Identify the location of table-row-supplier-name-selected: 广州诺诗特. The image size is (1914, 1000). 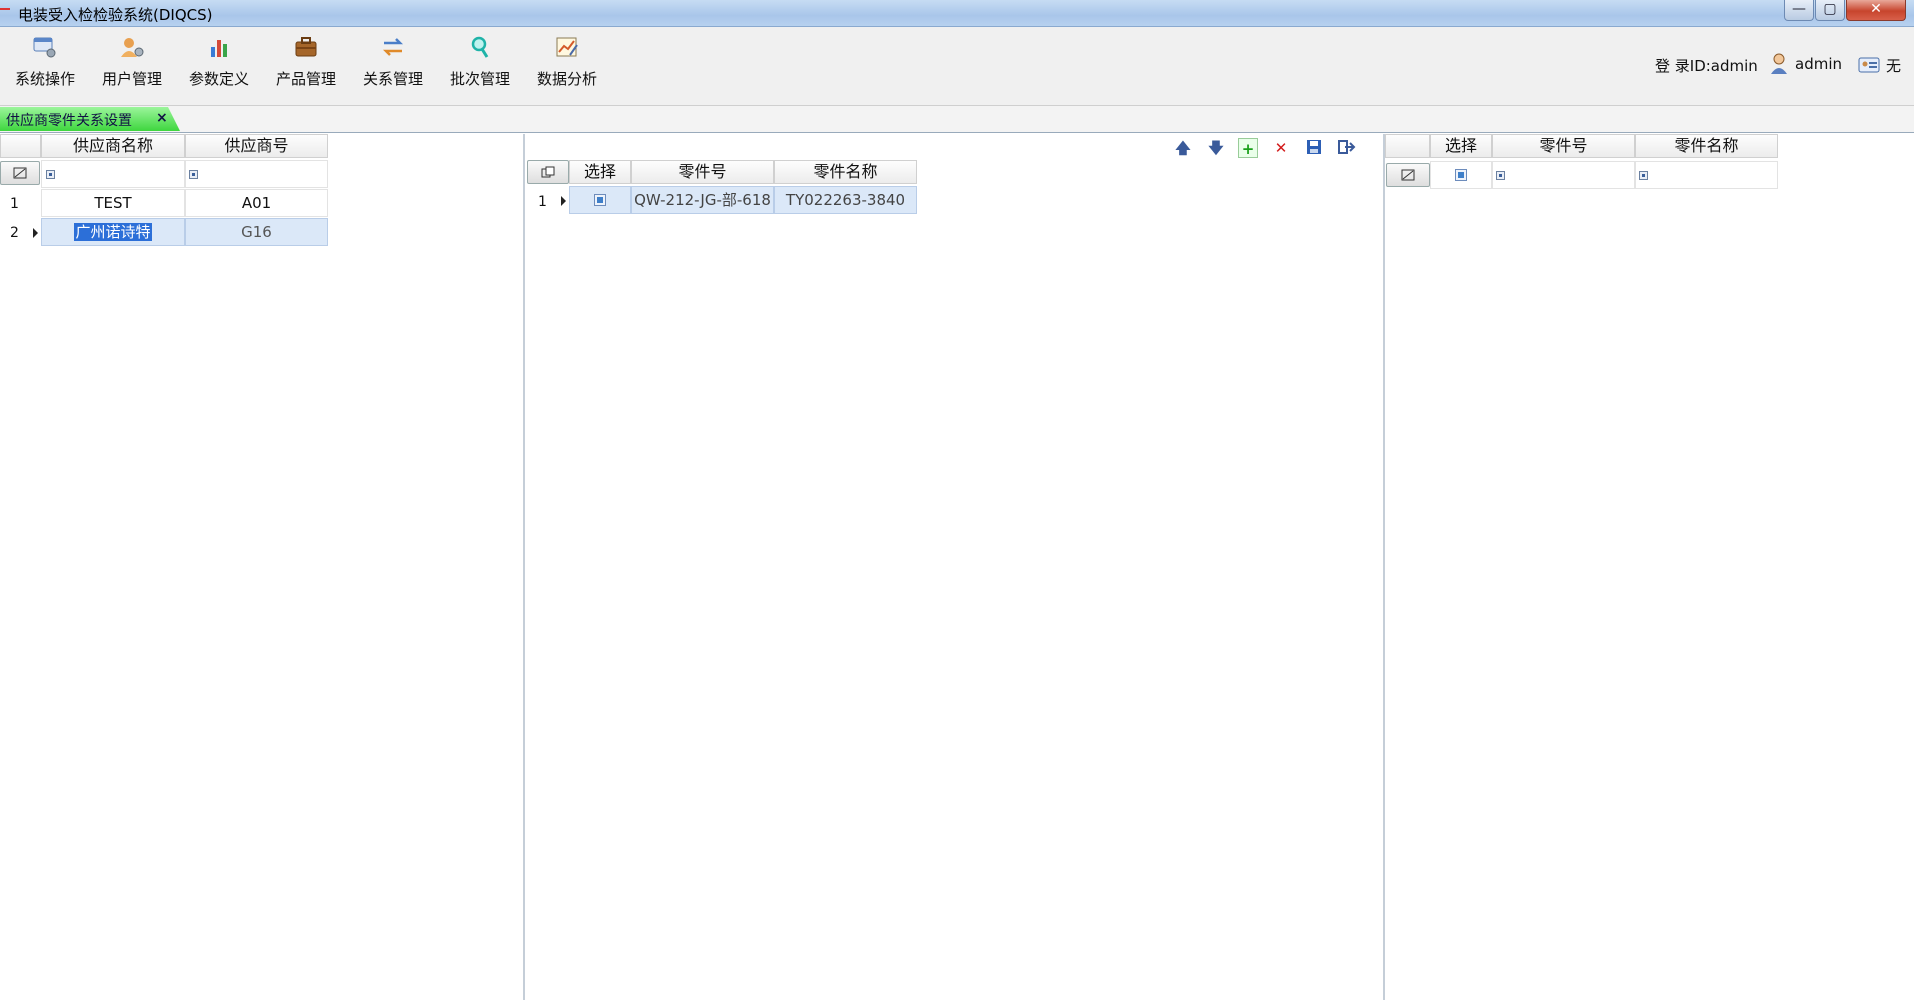
(113, 232).